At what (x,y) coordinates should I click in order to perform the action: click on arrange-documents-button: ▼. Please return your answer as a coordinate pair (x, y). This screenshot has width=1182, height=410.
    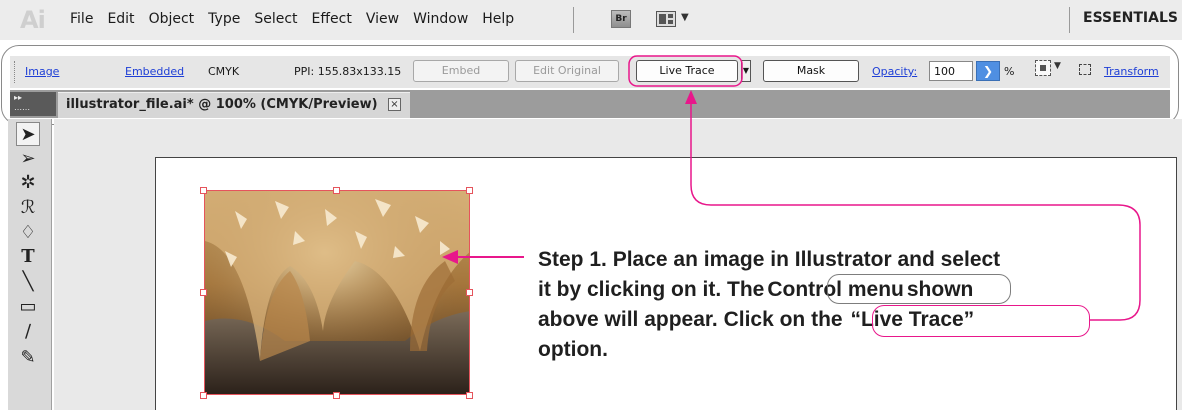
    Looking at the image, I should click on (677, 19).